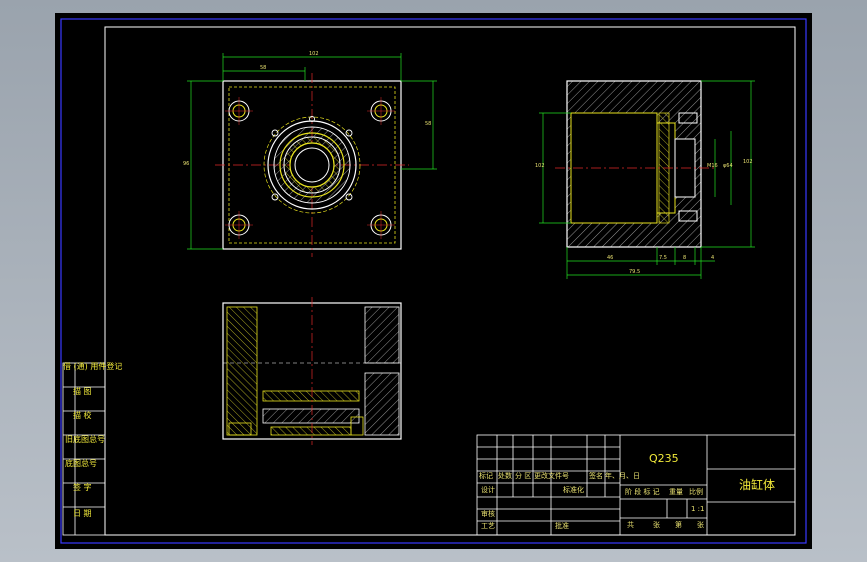 The image size is (867, 562). I want to click on stage-header-0: 阶 段 标 记, so click(642, 492).